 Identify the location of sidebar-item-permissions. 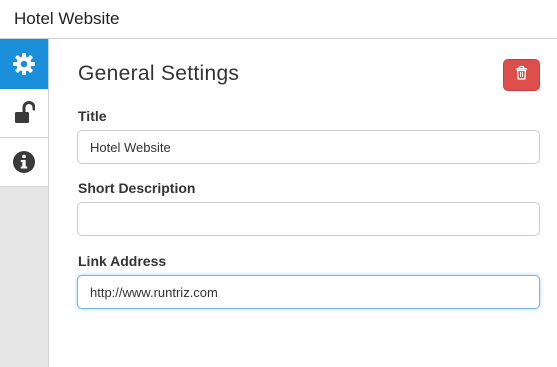
(24, 113).